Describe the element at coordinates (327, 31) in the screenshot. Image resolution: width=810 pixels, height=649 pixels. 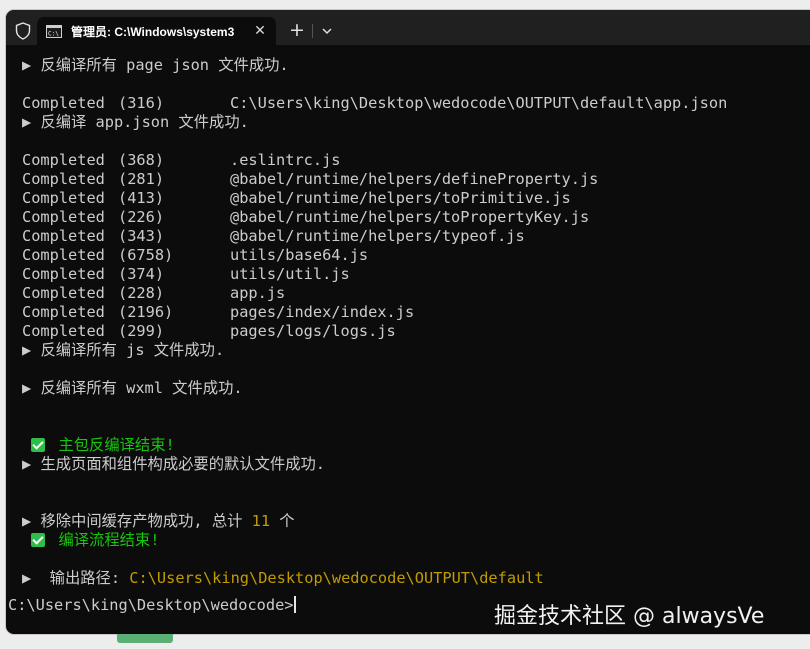
I see `chevron-down-icon` at that location.